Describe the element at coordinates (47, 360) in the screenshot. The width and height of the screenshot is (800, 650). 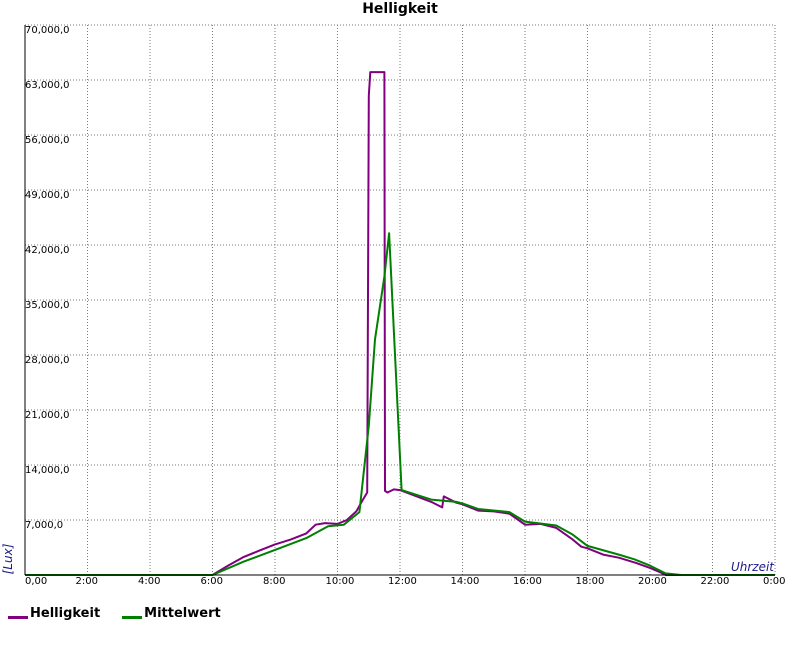
I see `y-tick-label: 28,000,0` at that location.